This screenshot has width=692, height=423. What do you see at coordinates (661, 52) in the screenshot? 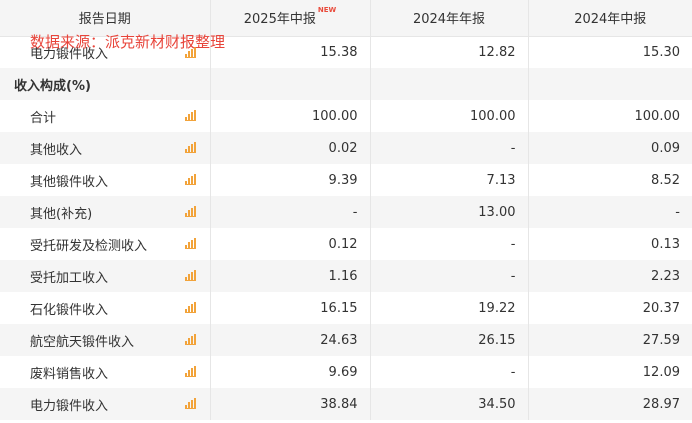
I see `cell-value-v3: 15.30` at bounding box center [661, 52].